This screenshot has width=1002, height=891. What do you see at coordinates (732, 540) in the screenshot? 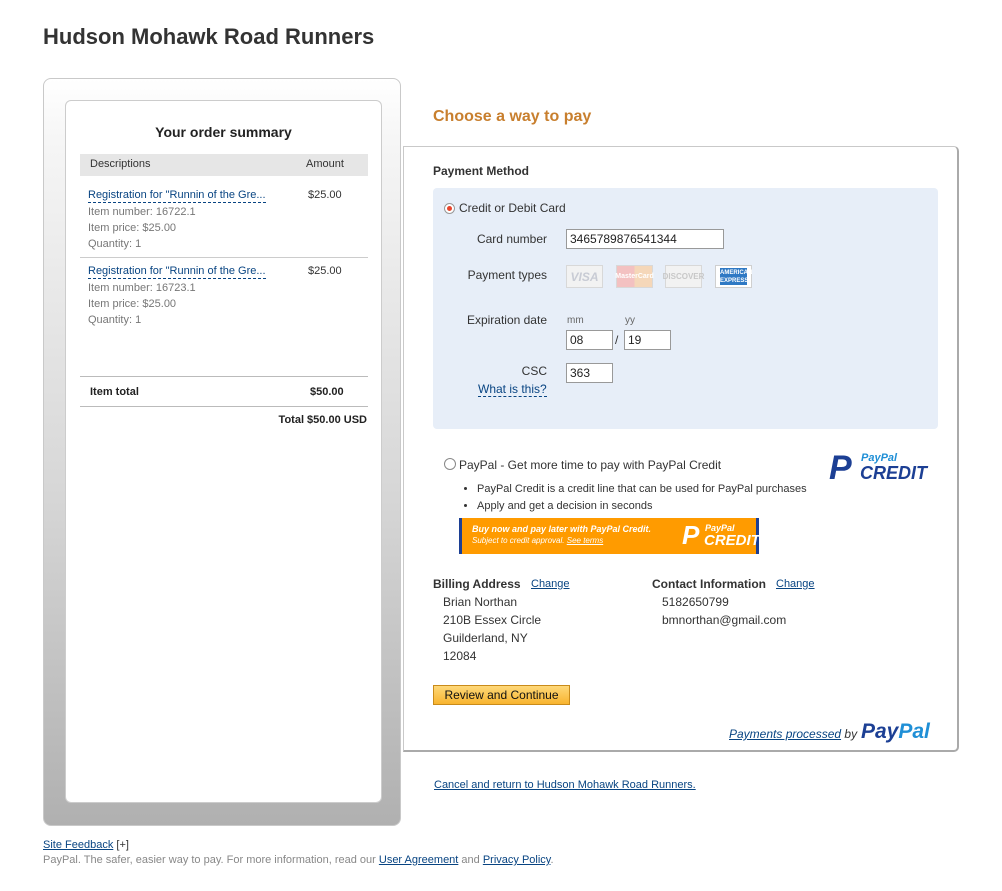
I see `banner-credit-text: CREDIT` at bounding box center [732, 540].